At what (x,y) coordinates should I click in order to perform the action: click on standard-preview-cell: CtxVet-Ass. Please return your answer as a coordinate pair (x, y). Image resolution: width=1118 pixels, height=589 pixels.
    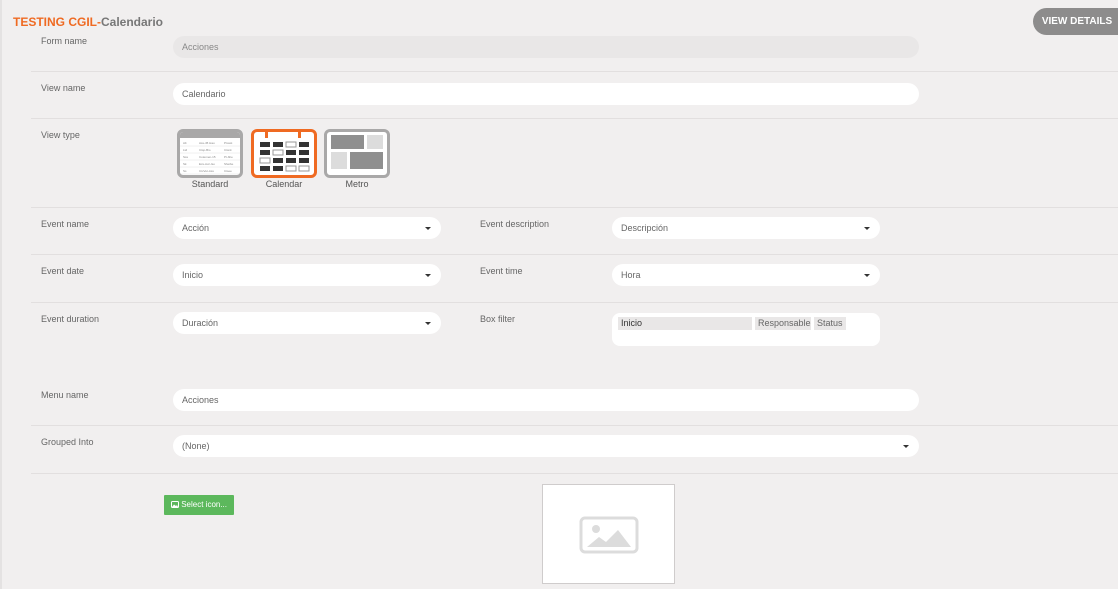
    Looking at the image, I should click on (206, 171).